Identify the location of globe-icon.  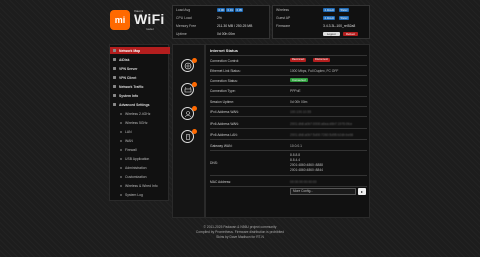
(187, 65).